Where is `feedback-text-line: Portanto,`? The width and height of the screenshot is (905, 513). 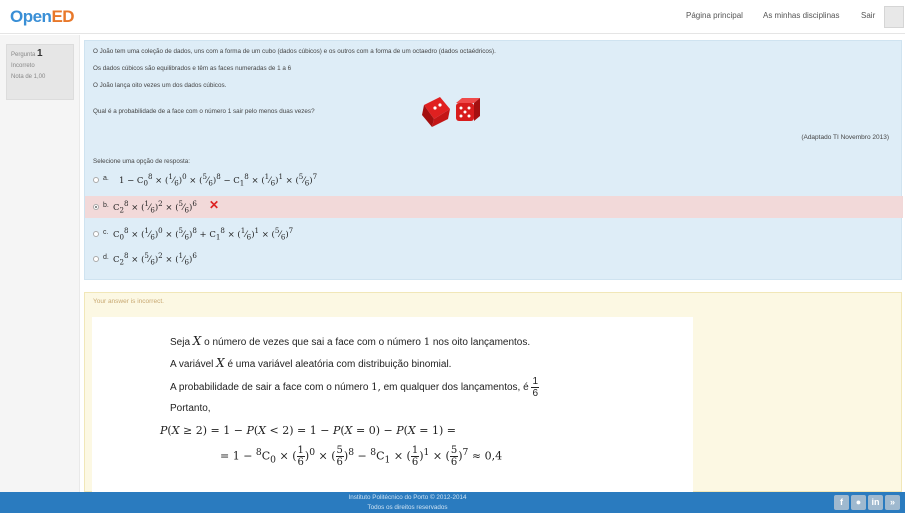
feedback-text-line: Portanto, is located at coordinates (190, 408).